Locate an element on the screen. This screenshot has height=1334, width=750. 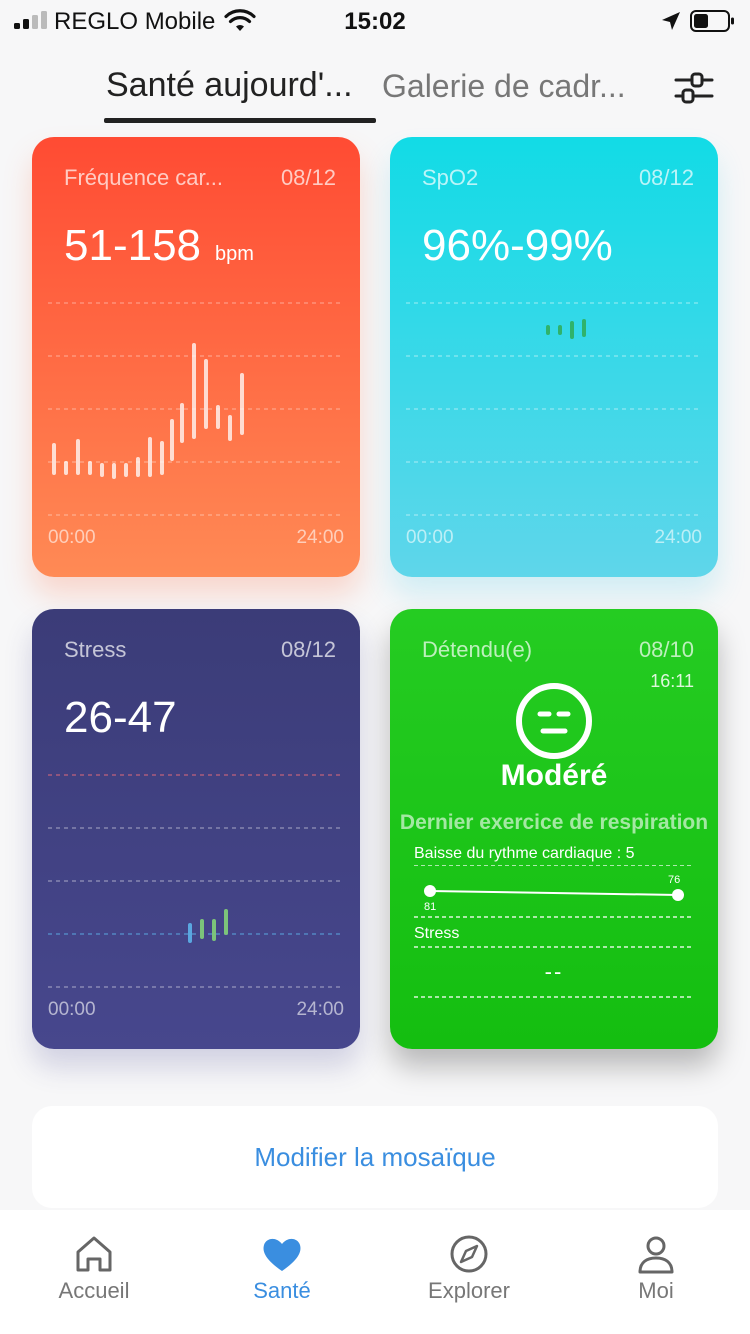
location-arrow-icon is located at coordinates (671, 21).